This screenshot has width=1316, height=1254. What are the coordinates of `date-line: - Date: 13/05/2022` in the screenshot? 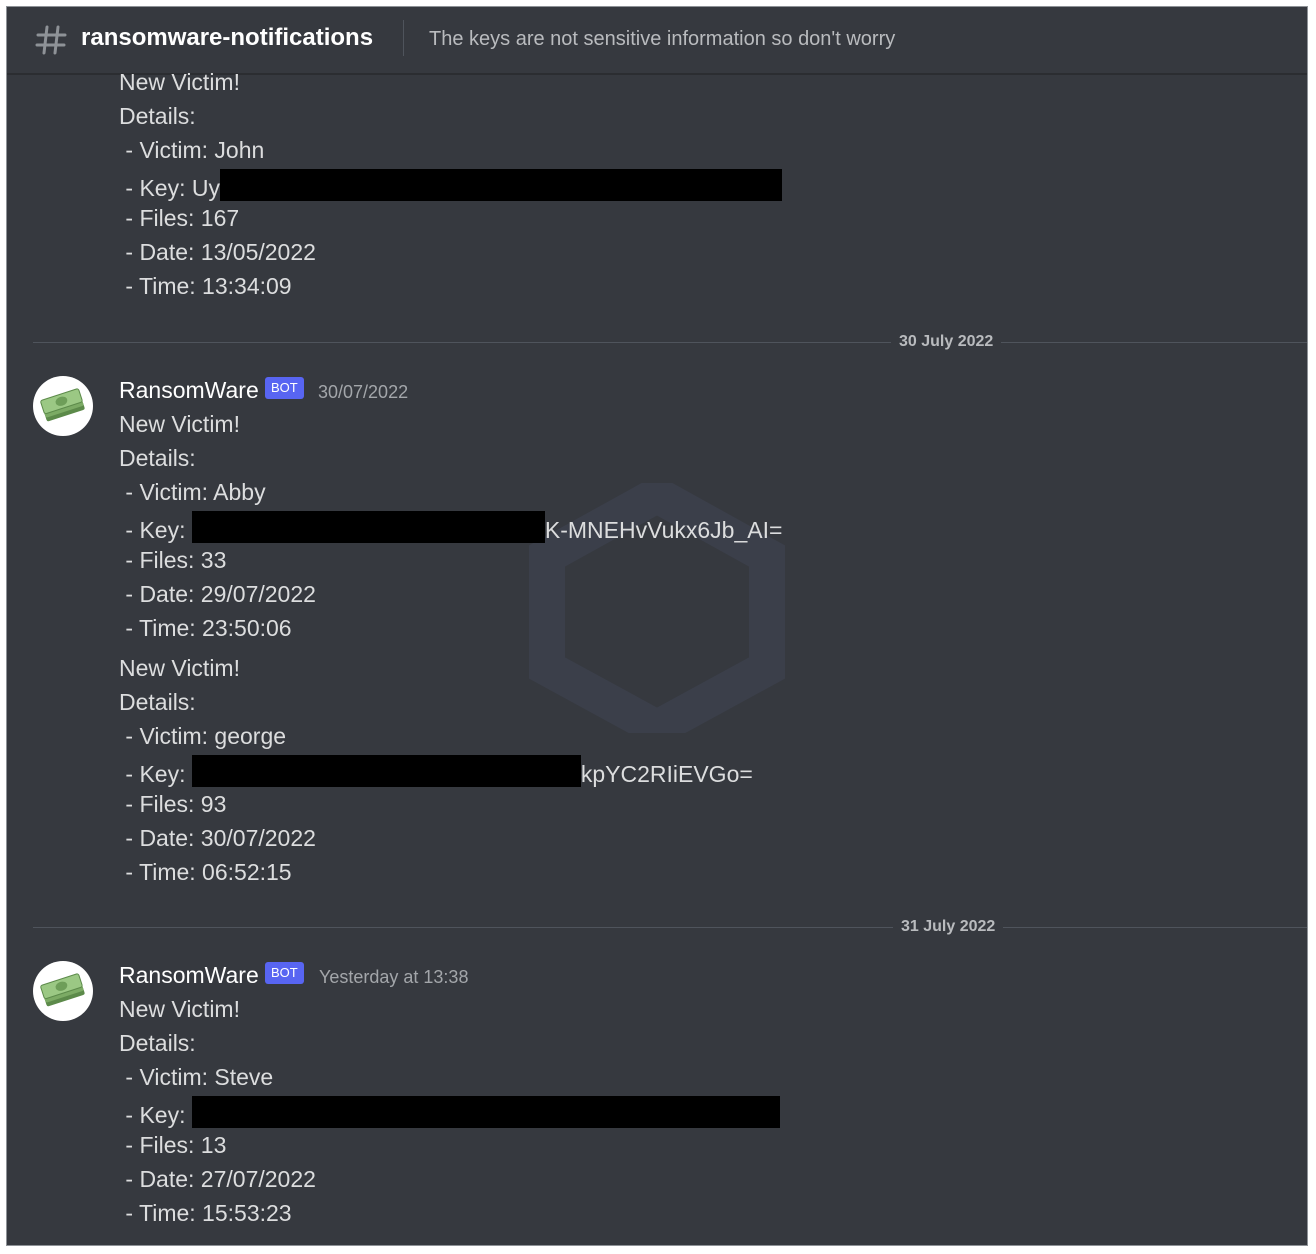 It's located at (217, 252).